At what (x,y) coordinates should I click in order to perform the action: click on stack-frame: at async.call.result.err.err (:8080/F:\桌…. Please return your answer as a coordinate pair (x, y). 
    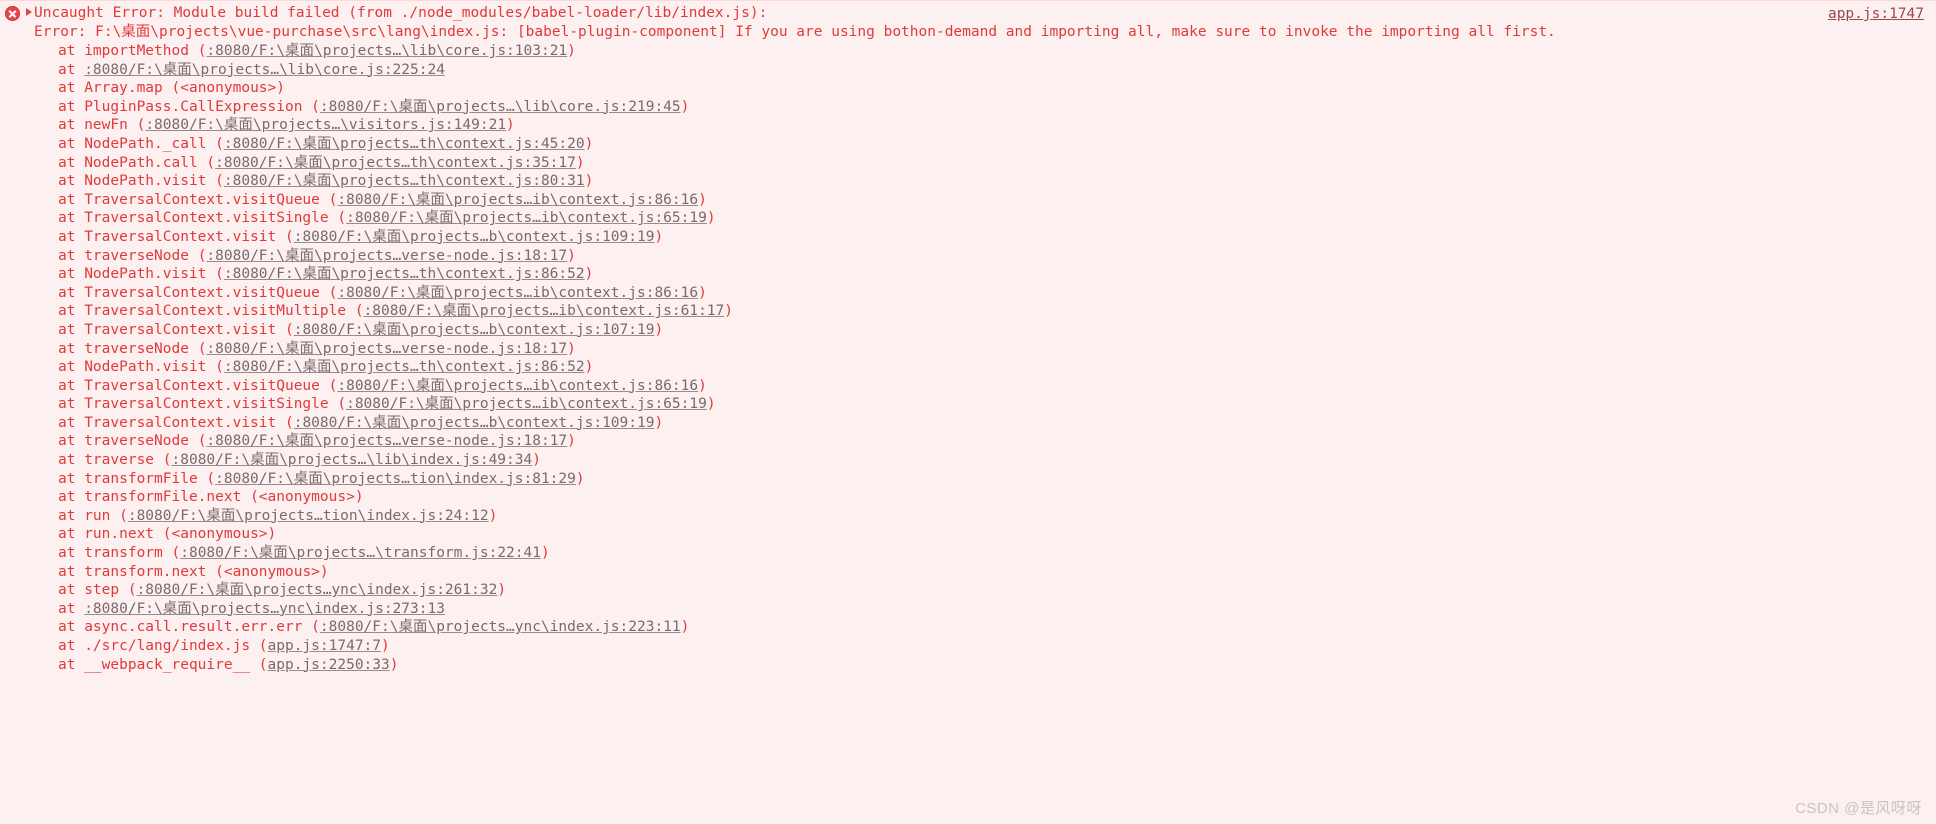
    Looking at the image, I should click on (968, 627).